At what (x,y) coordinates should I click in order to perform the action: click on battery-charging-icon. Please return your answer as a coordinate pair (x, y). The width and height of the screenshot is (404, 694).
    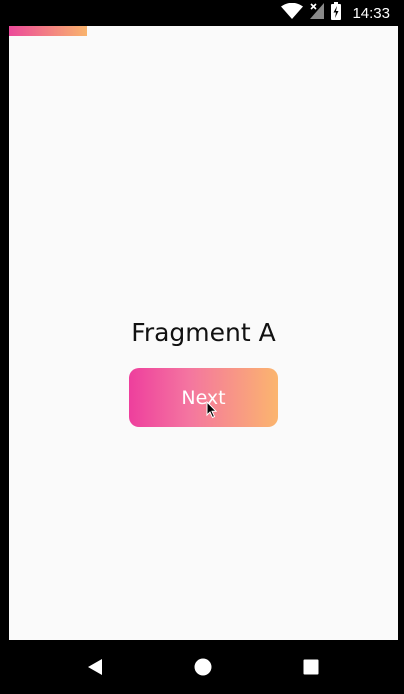
    Looking at the image, I should click on (336, 13).